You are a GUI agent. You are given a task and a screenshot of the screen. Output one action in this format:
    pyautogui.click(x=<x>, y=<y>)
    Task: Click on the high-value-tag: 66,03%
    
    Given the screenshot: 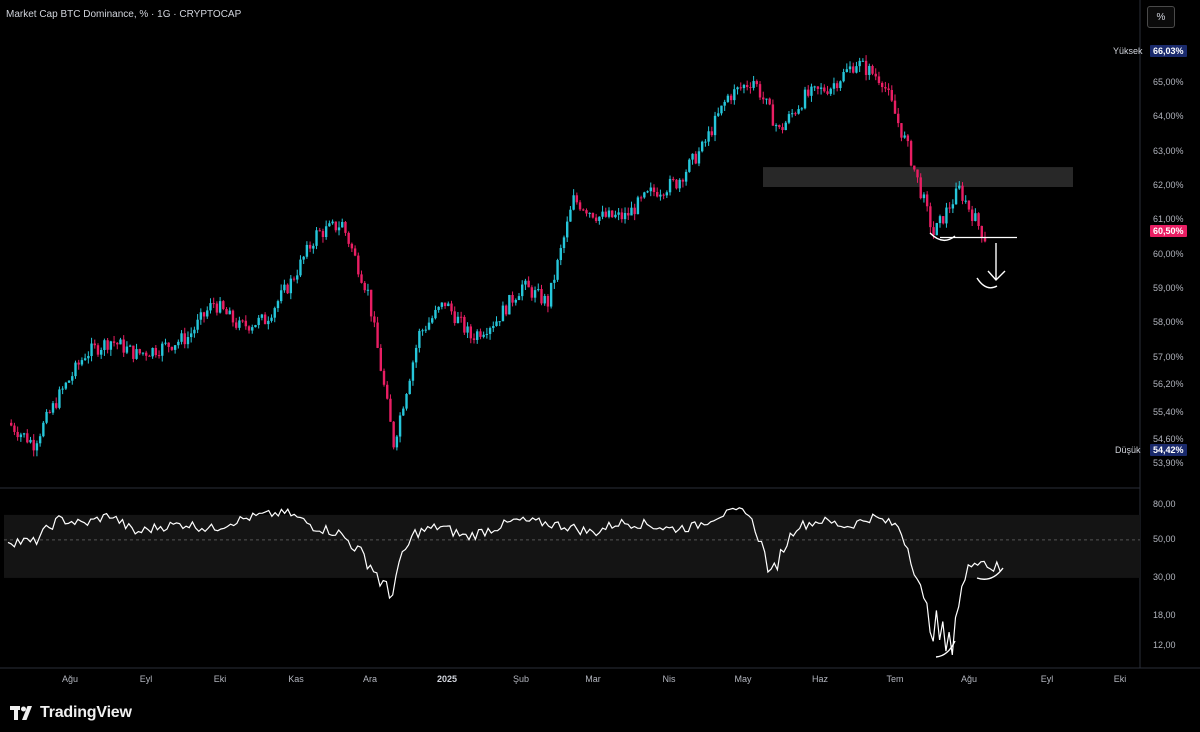 What is the action you would take?
    pyautogui.click(x=1168, y=51)
    